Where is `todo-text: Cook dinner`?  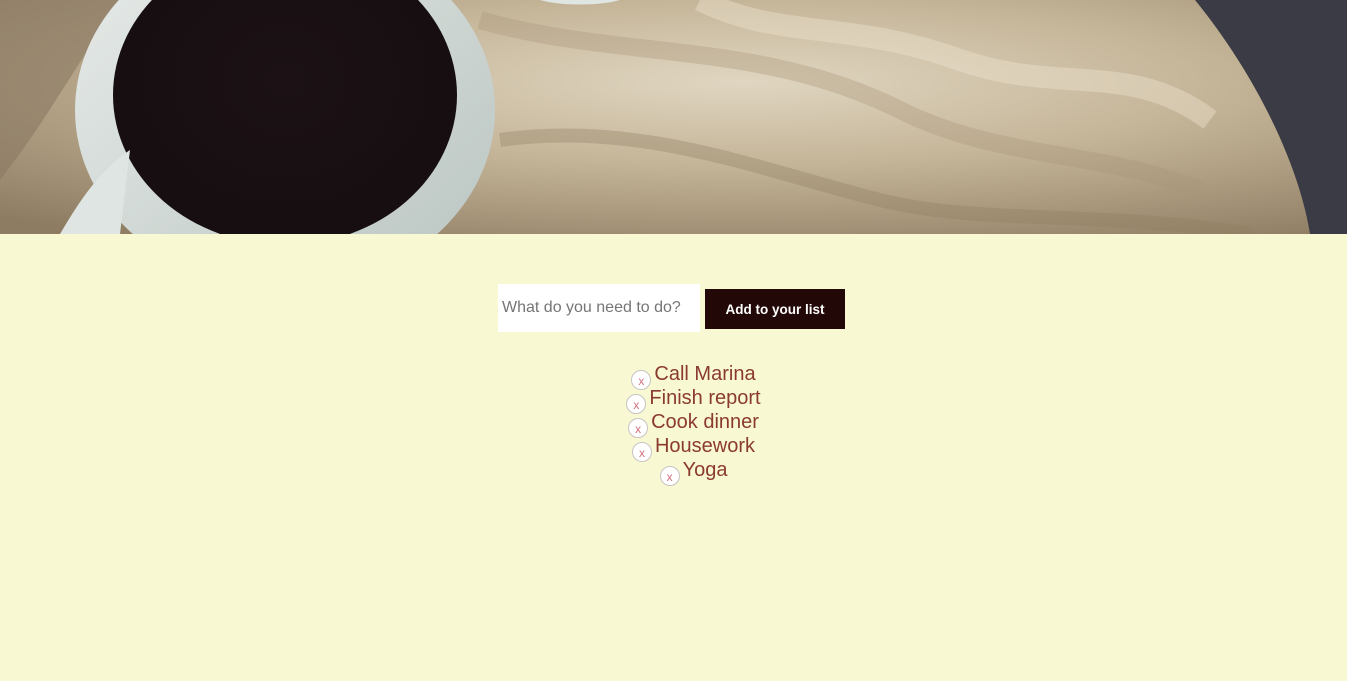
todo-text: Cook dinner is located at coordinates (705, 422).